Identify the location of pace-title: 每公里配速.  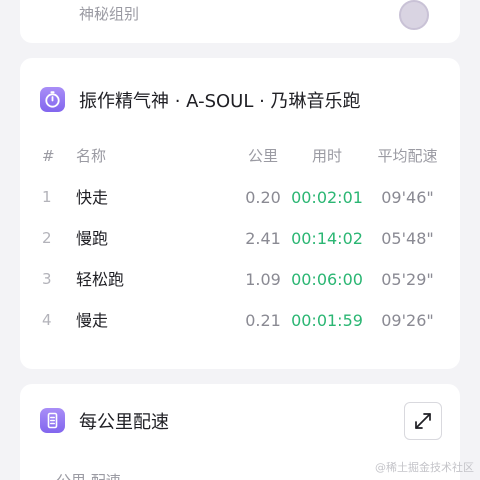
(124, 422).